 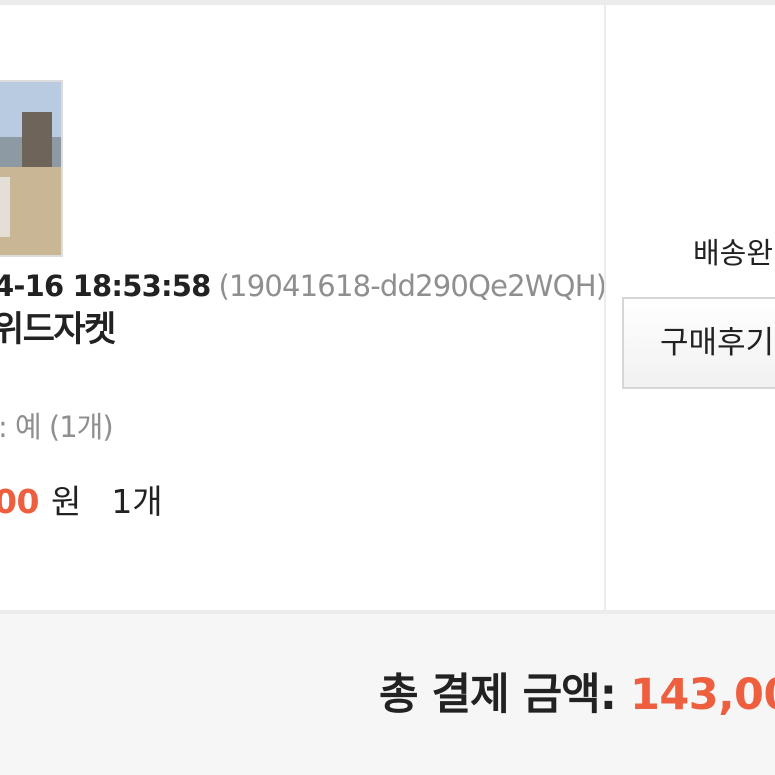 What do you see at coordinates (733, 253) in the screenshot?
I see `delivery-status: 배송완` at bounding box center [733, 253].